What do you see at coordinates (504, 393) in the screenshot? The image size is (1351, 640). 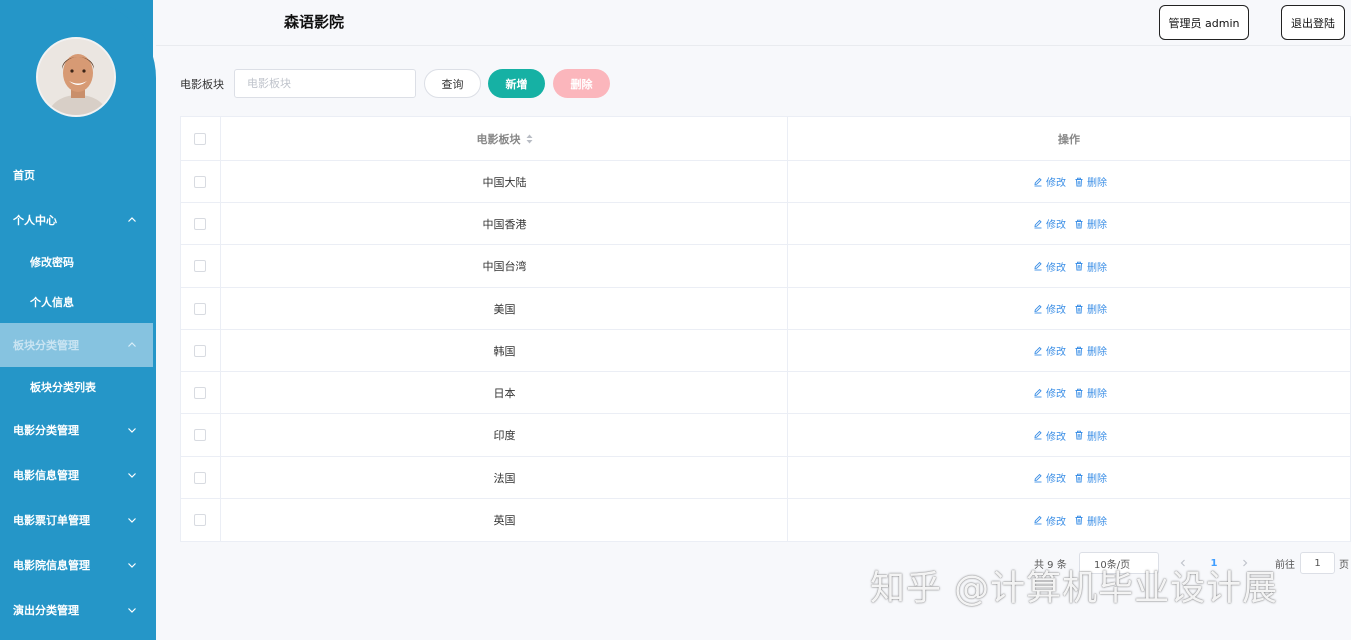 I see `cell-section-name: 日本` at bounding box center [504, 393].